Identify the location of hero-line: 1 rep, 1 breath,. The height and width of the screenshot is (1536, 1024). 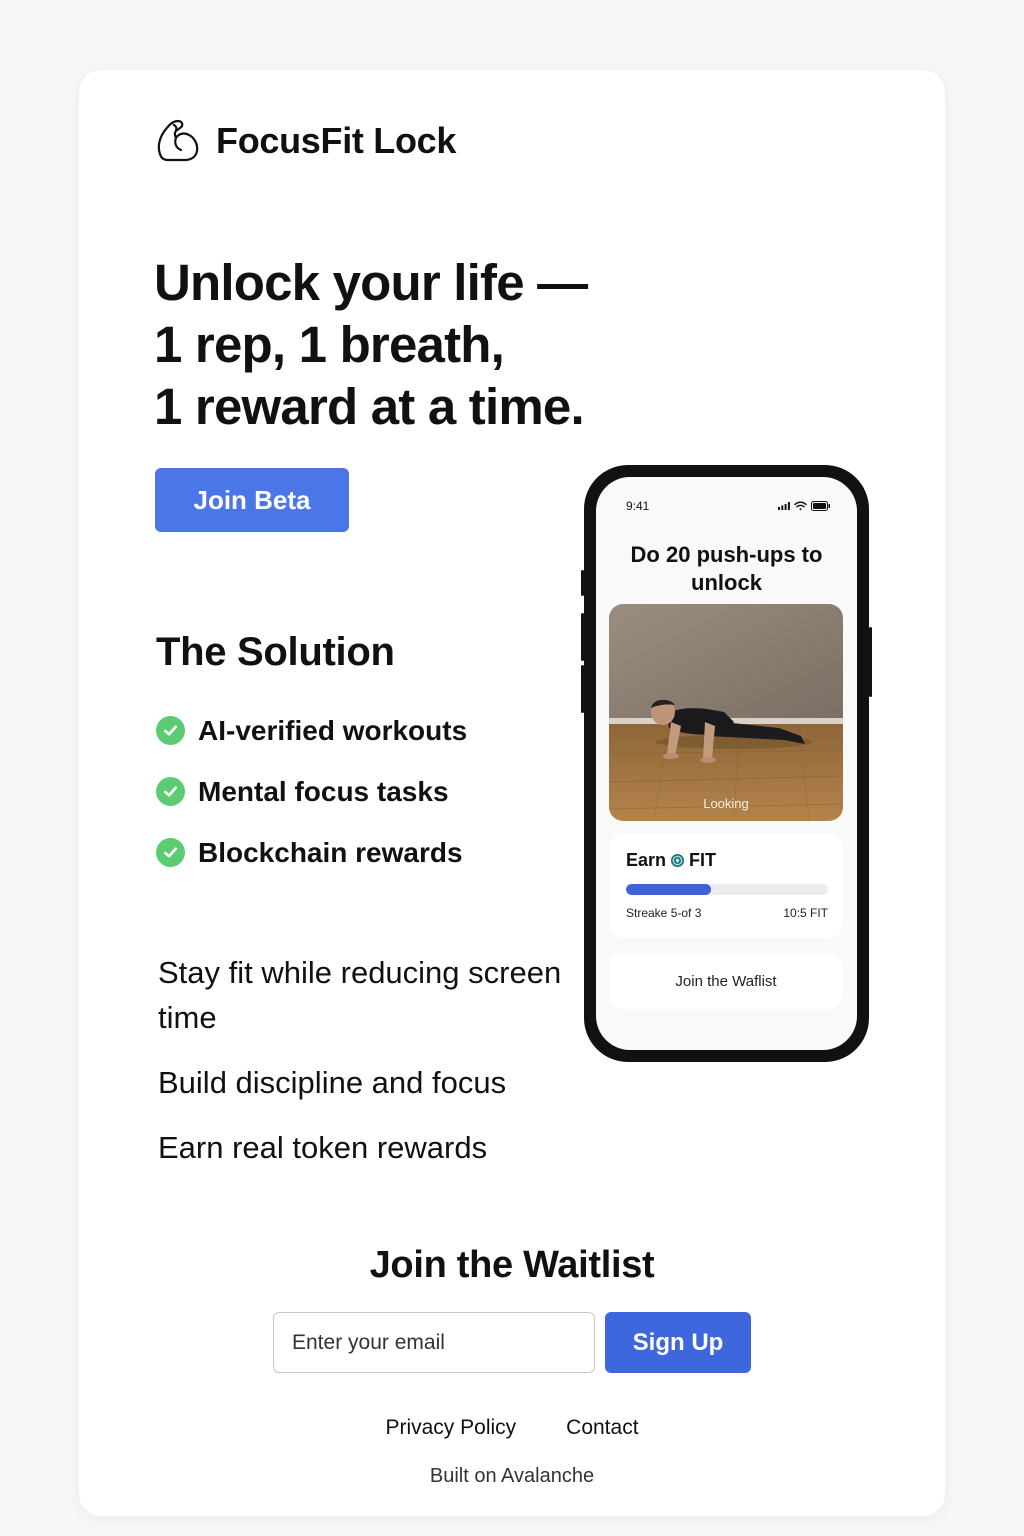
(329, 344).